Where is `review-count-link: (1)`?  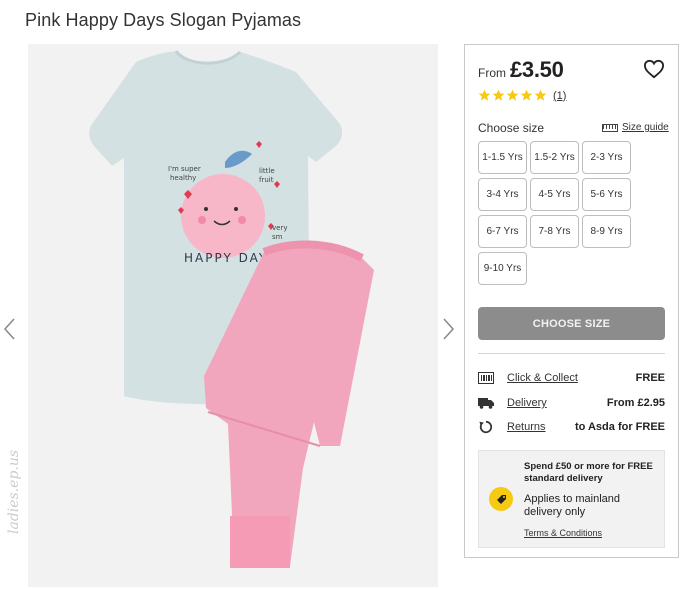 review-count-link: (1) is located at coordinates (559, 96).